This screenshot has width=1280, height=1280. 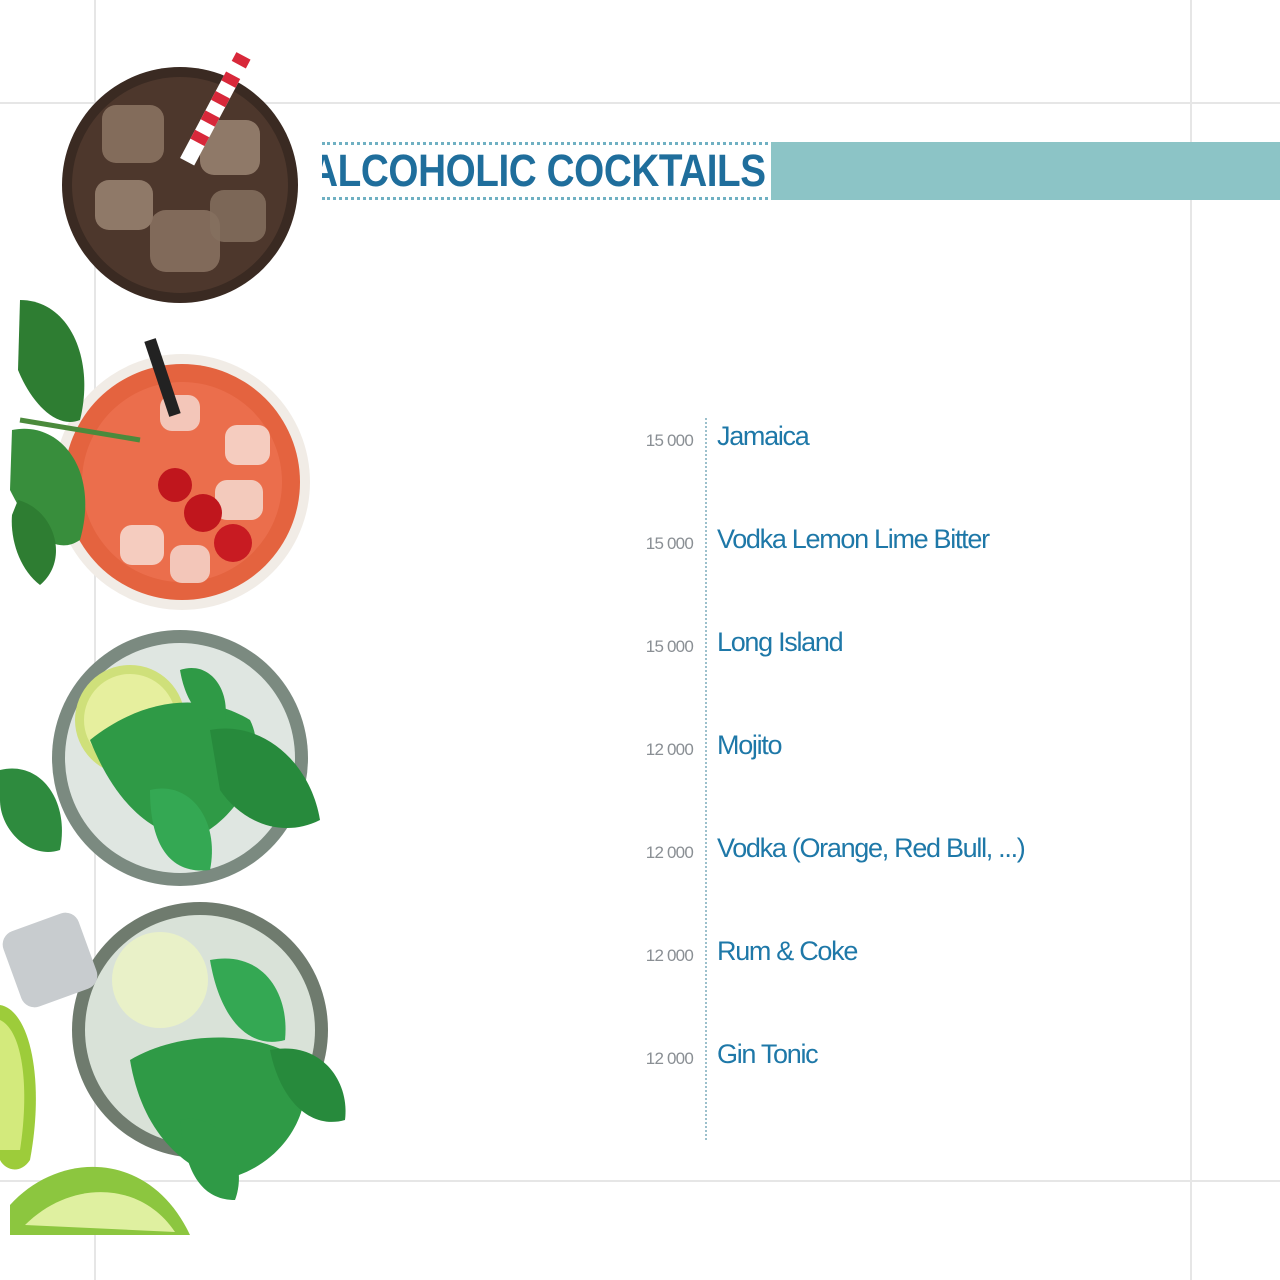 What do you see at coordinates (787, 951) in the screenshot?
I see `item-name: Rum & Coke` at bounding box center [787, 951].